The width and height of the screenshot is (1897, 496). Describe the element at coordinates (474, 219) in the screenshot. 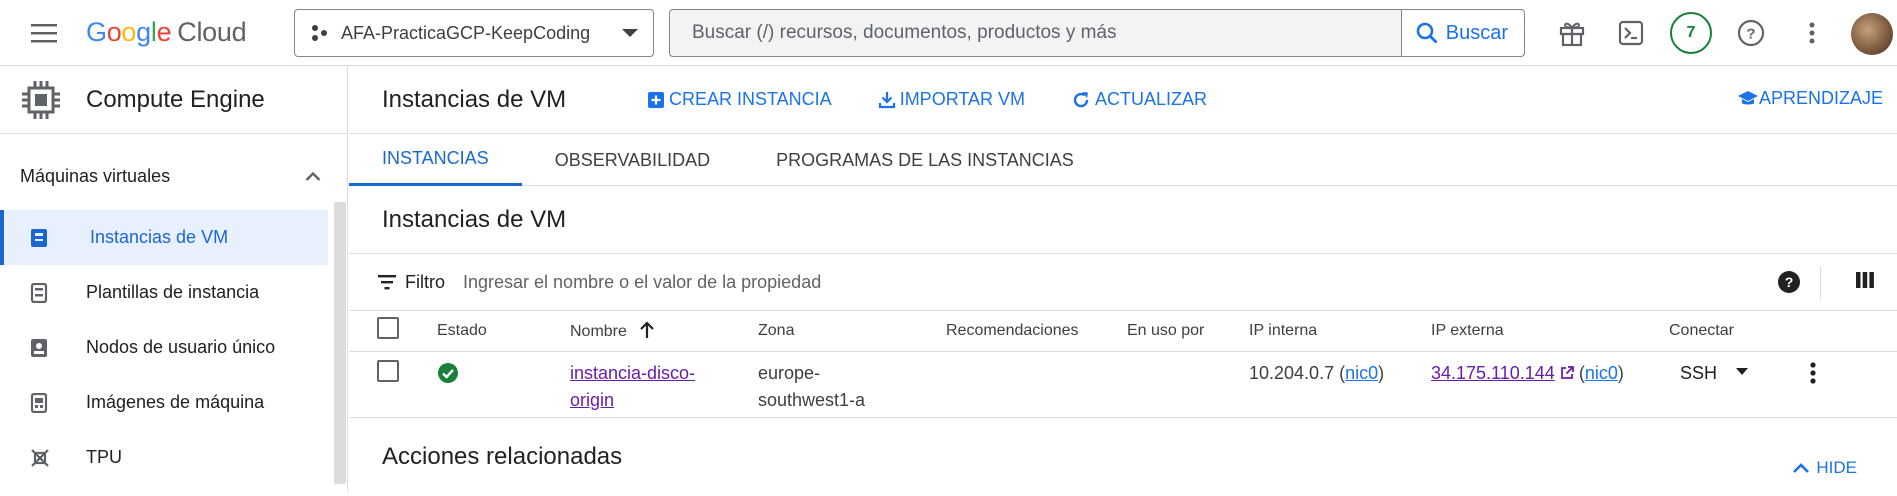

I see `section-title: Instancias de VM` at that location.